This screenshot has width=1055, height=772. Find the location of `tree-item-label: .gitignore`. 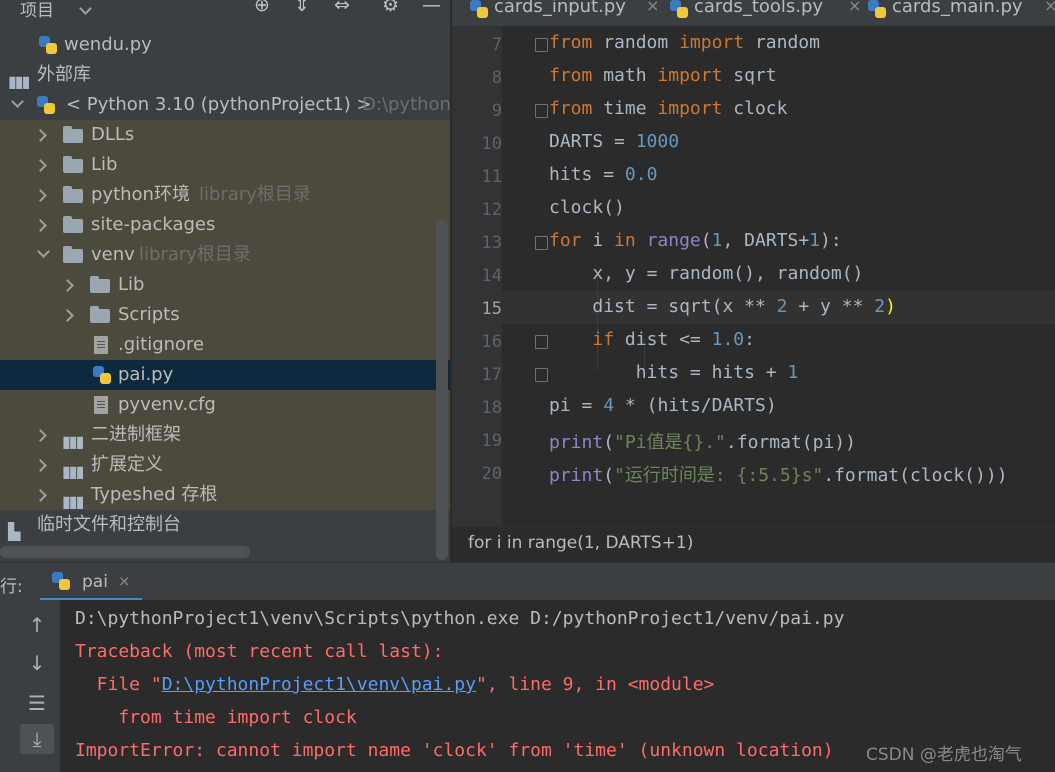

tree-item-label: .gitignore is located at coordinates (161, 344).